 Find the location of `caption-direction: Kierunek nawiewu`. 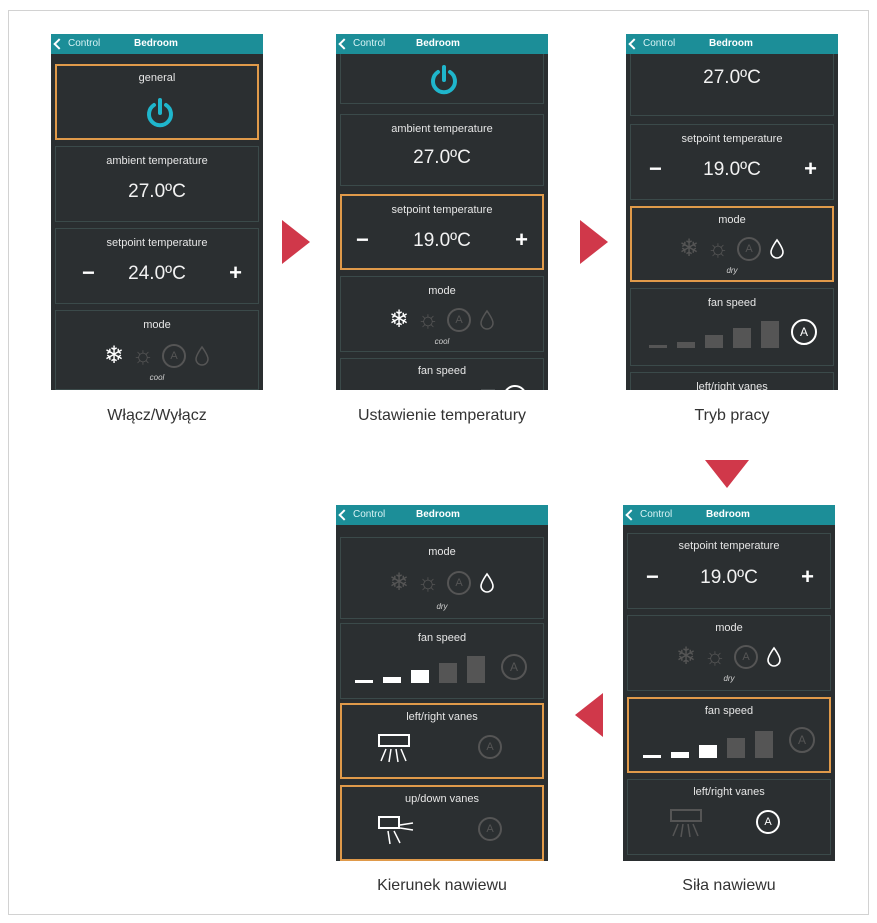

caption-direction: Kierunek nawiewu is located at coordinates (442, 885).